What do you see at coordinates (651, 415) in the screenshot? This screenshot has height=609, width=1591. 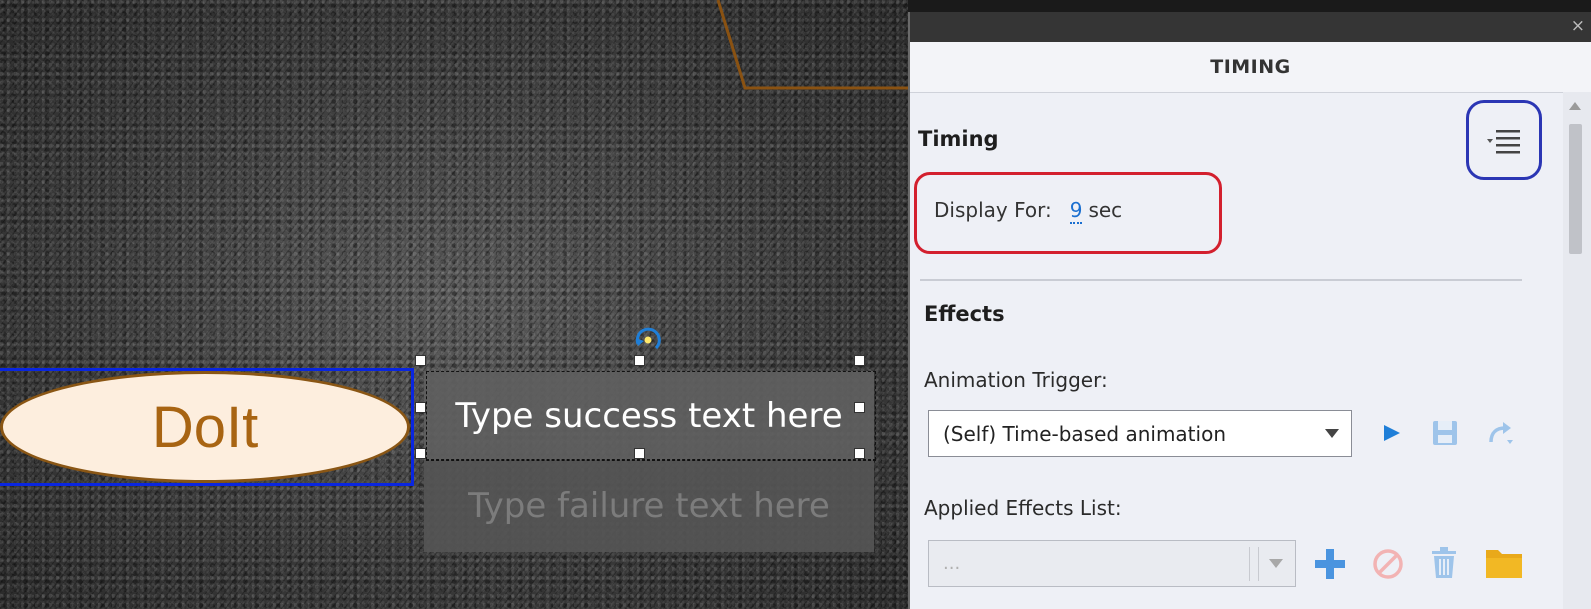 I see `caption-selection-outline` at bounding box center [651, 415].